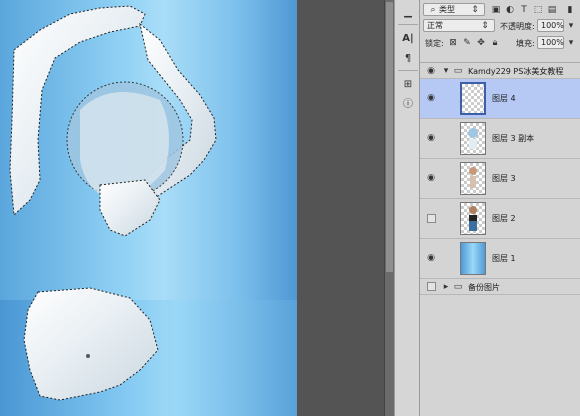  I want to click on fill-value: 100%, so click(552, 42).